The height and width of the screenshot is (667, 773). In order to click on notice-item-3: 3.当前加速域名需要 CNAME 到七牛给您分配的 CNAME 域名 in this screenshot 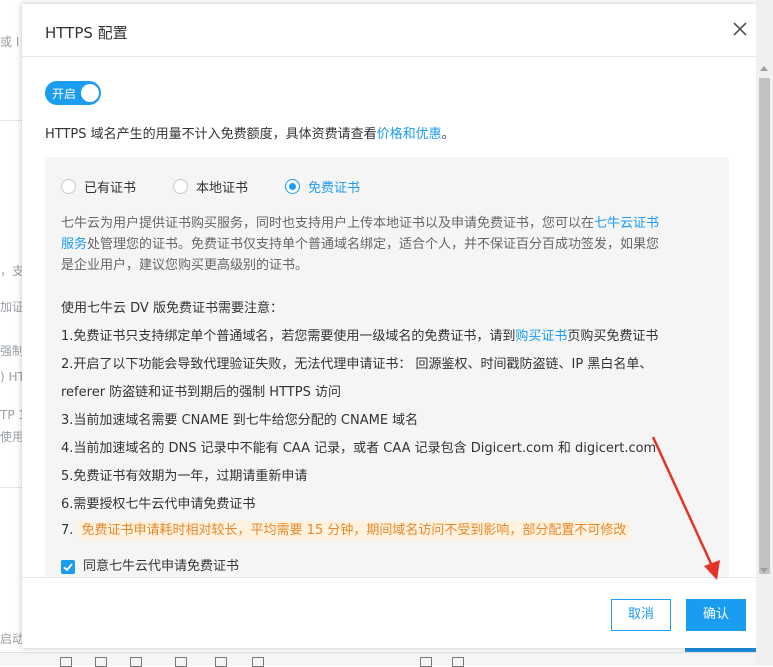, I will do `click(240, 420)`.